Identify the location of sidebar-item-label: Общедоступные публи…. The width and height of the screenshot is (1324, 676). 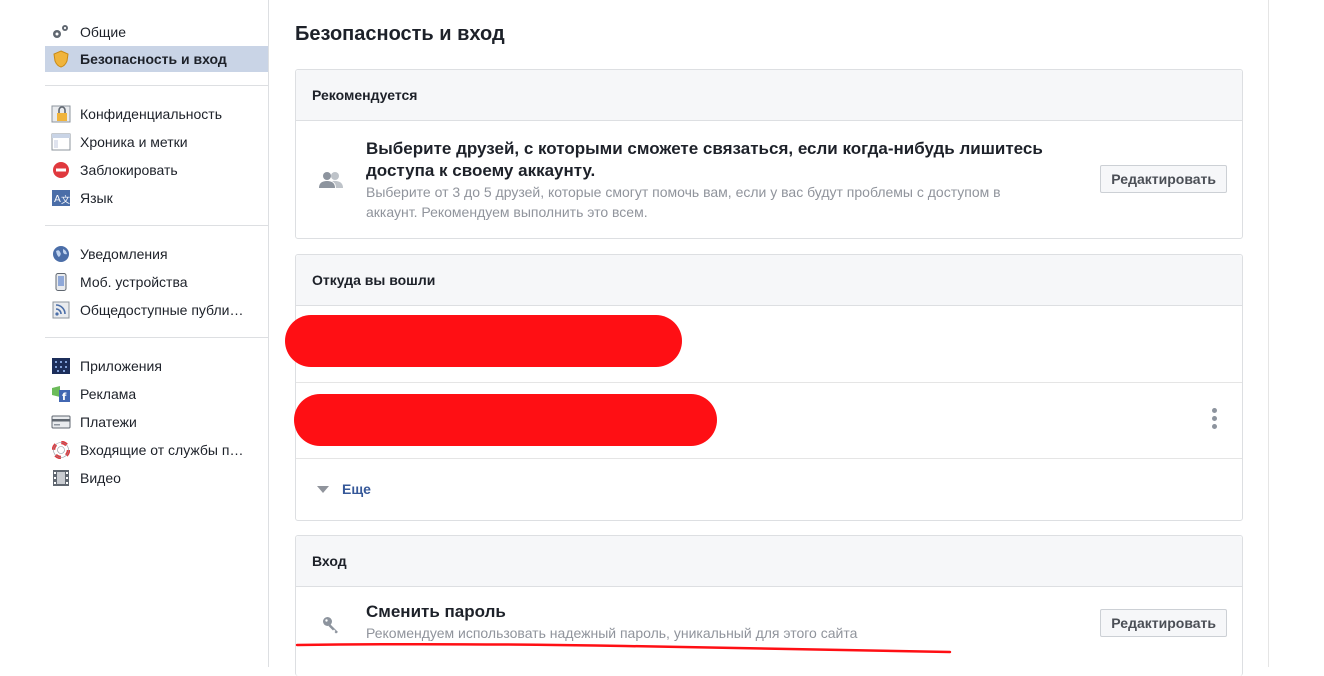
(162, 310).